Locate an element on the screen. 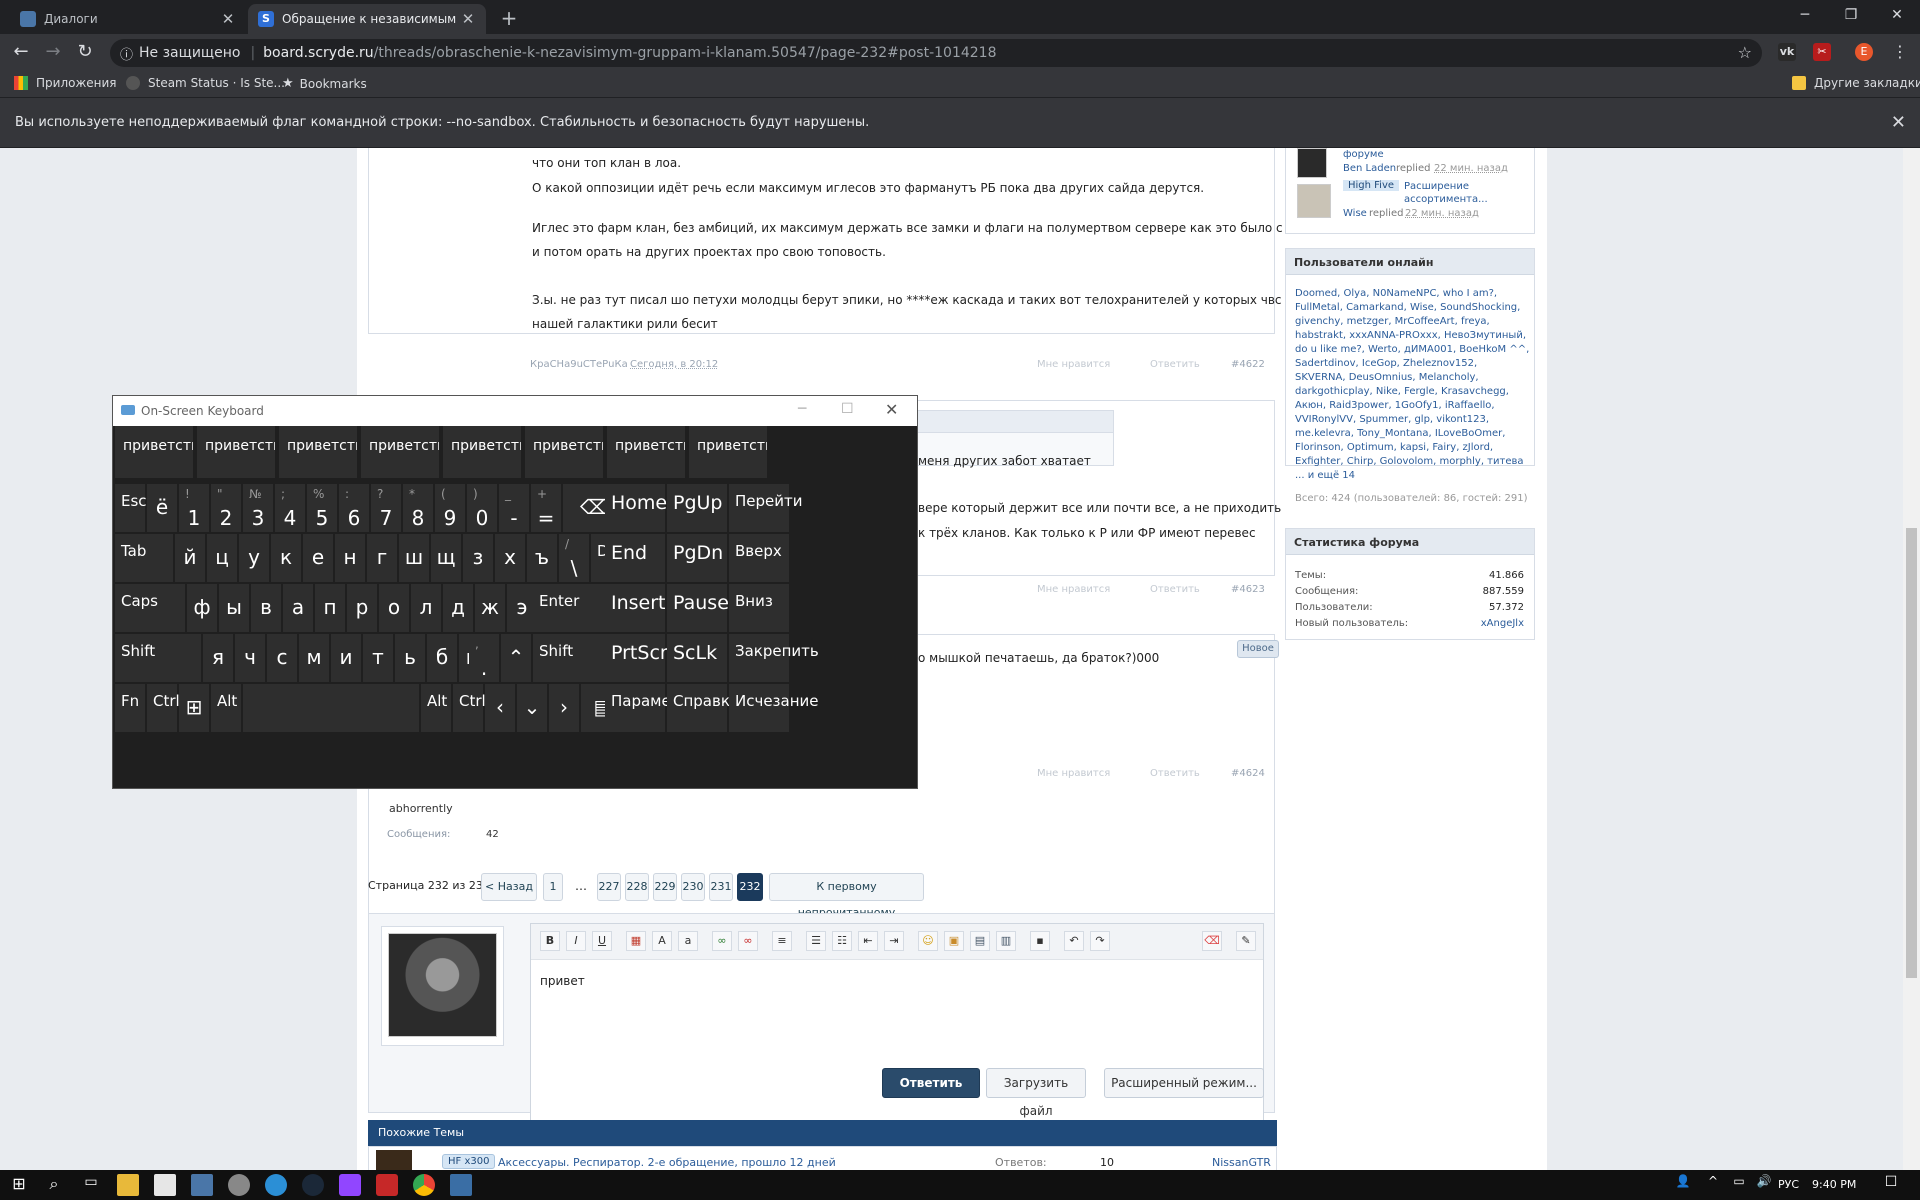 The image size is (1920, 1200). close-icon: ✕ is located at coordinates (228, 19).